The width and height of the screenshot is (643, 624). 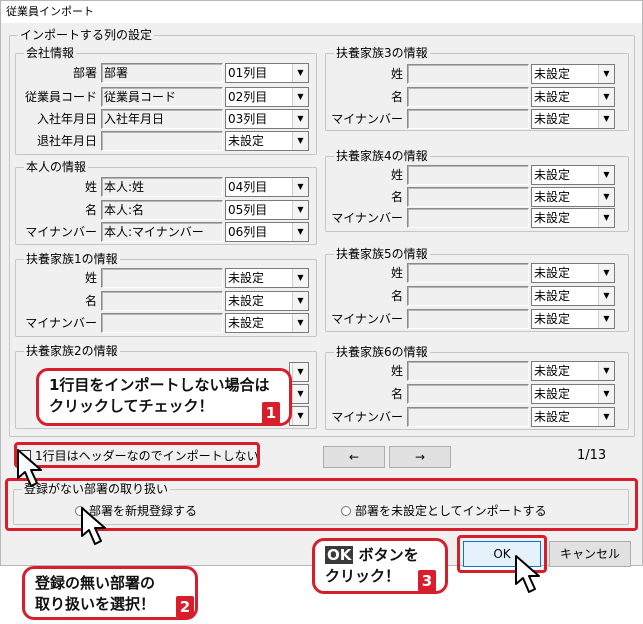 What do you see at coordinates (162, 232) in the screenshot?
I see `person-mynumber-field: 本人:マイナンバー` at bounding box center [162, 232].